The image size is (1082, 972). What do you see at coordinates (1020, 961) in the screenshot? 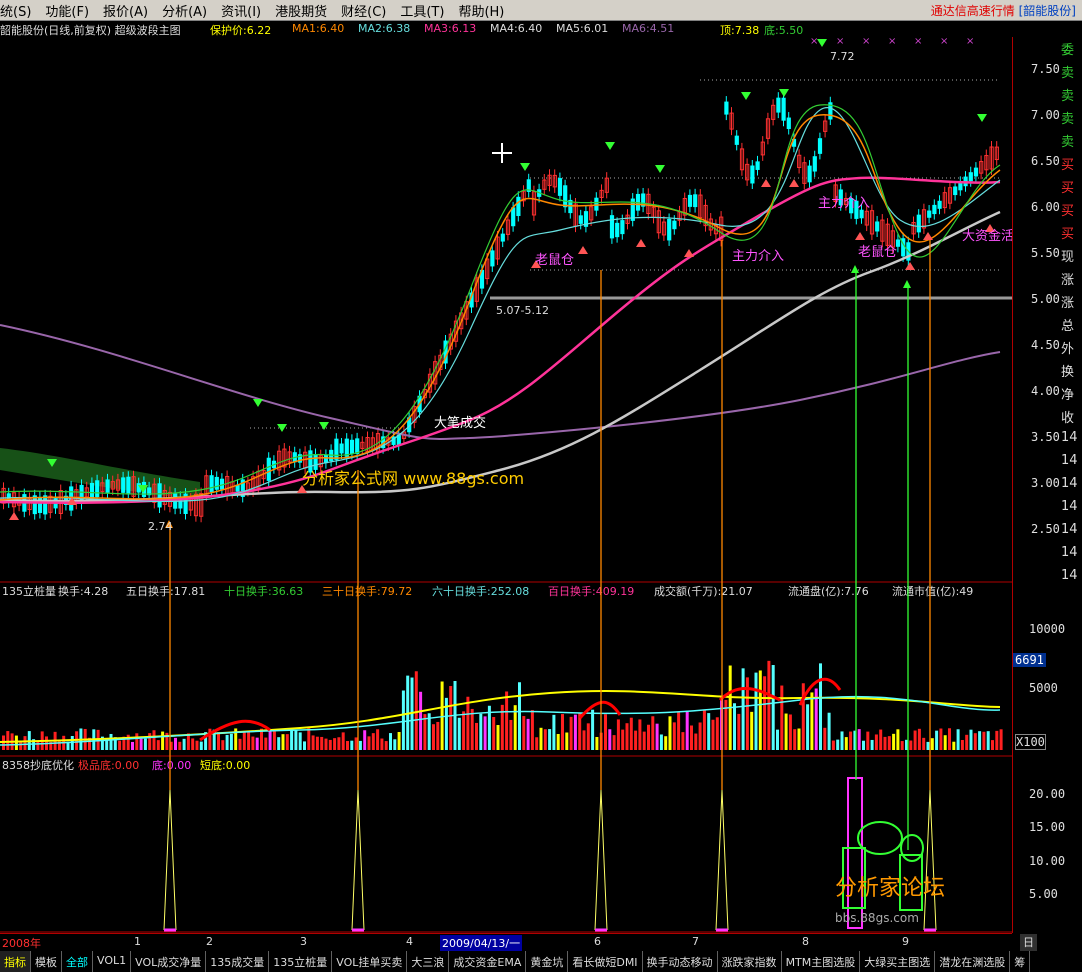
I see `tab-17: 筹` at bounding box center [1020, 961].